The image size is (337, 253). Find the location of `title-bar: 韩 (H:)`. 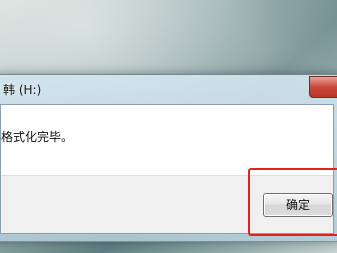

title-bar: 韩 (H:) is located at coordinates (168, 89).